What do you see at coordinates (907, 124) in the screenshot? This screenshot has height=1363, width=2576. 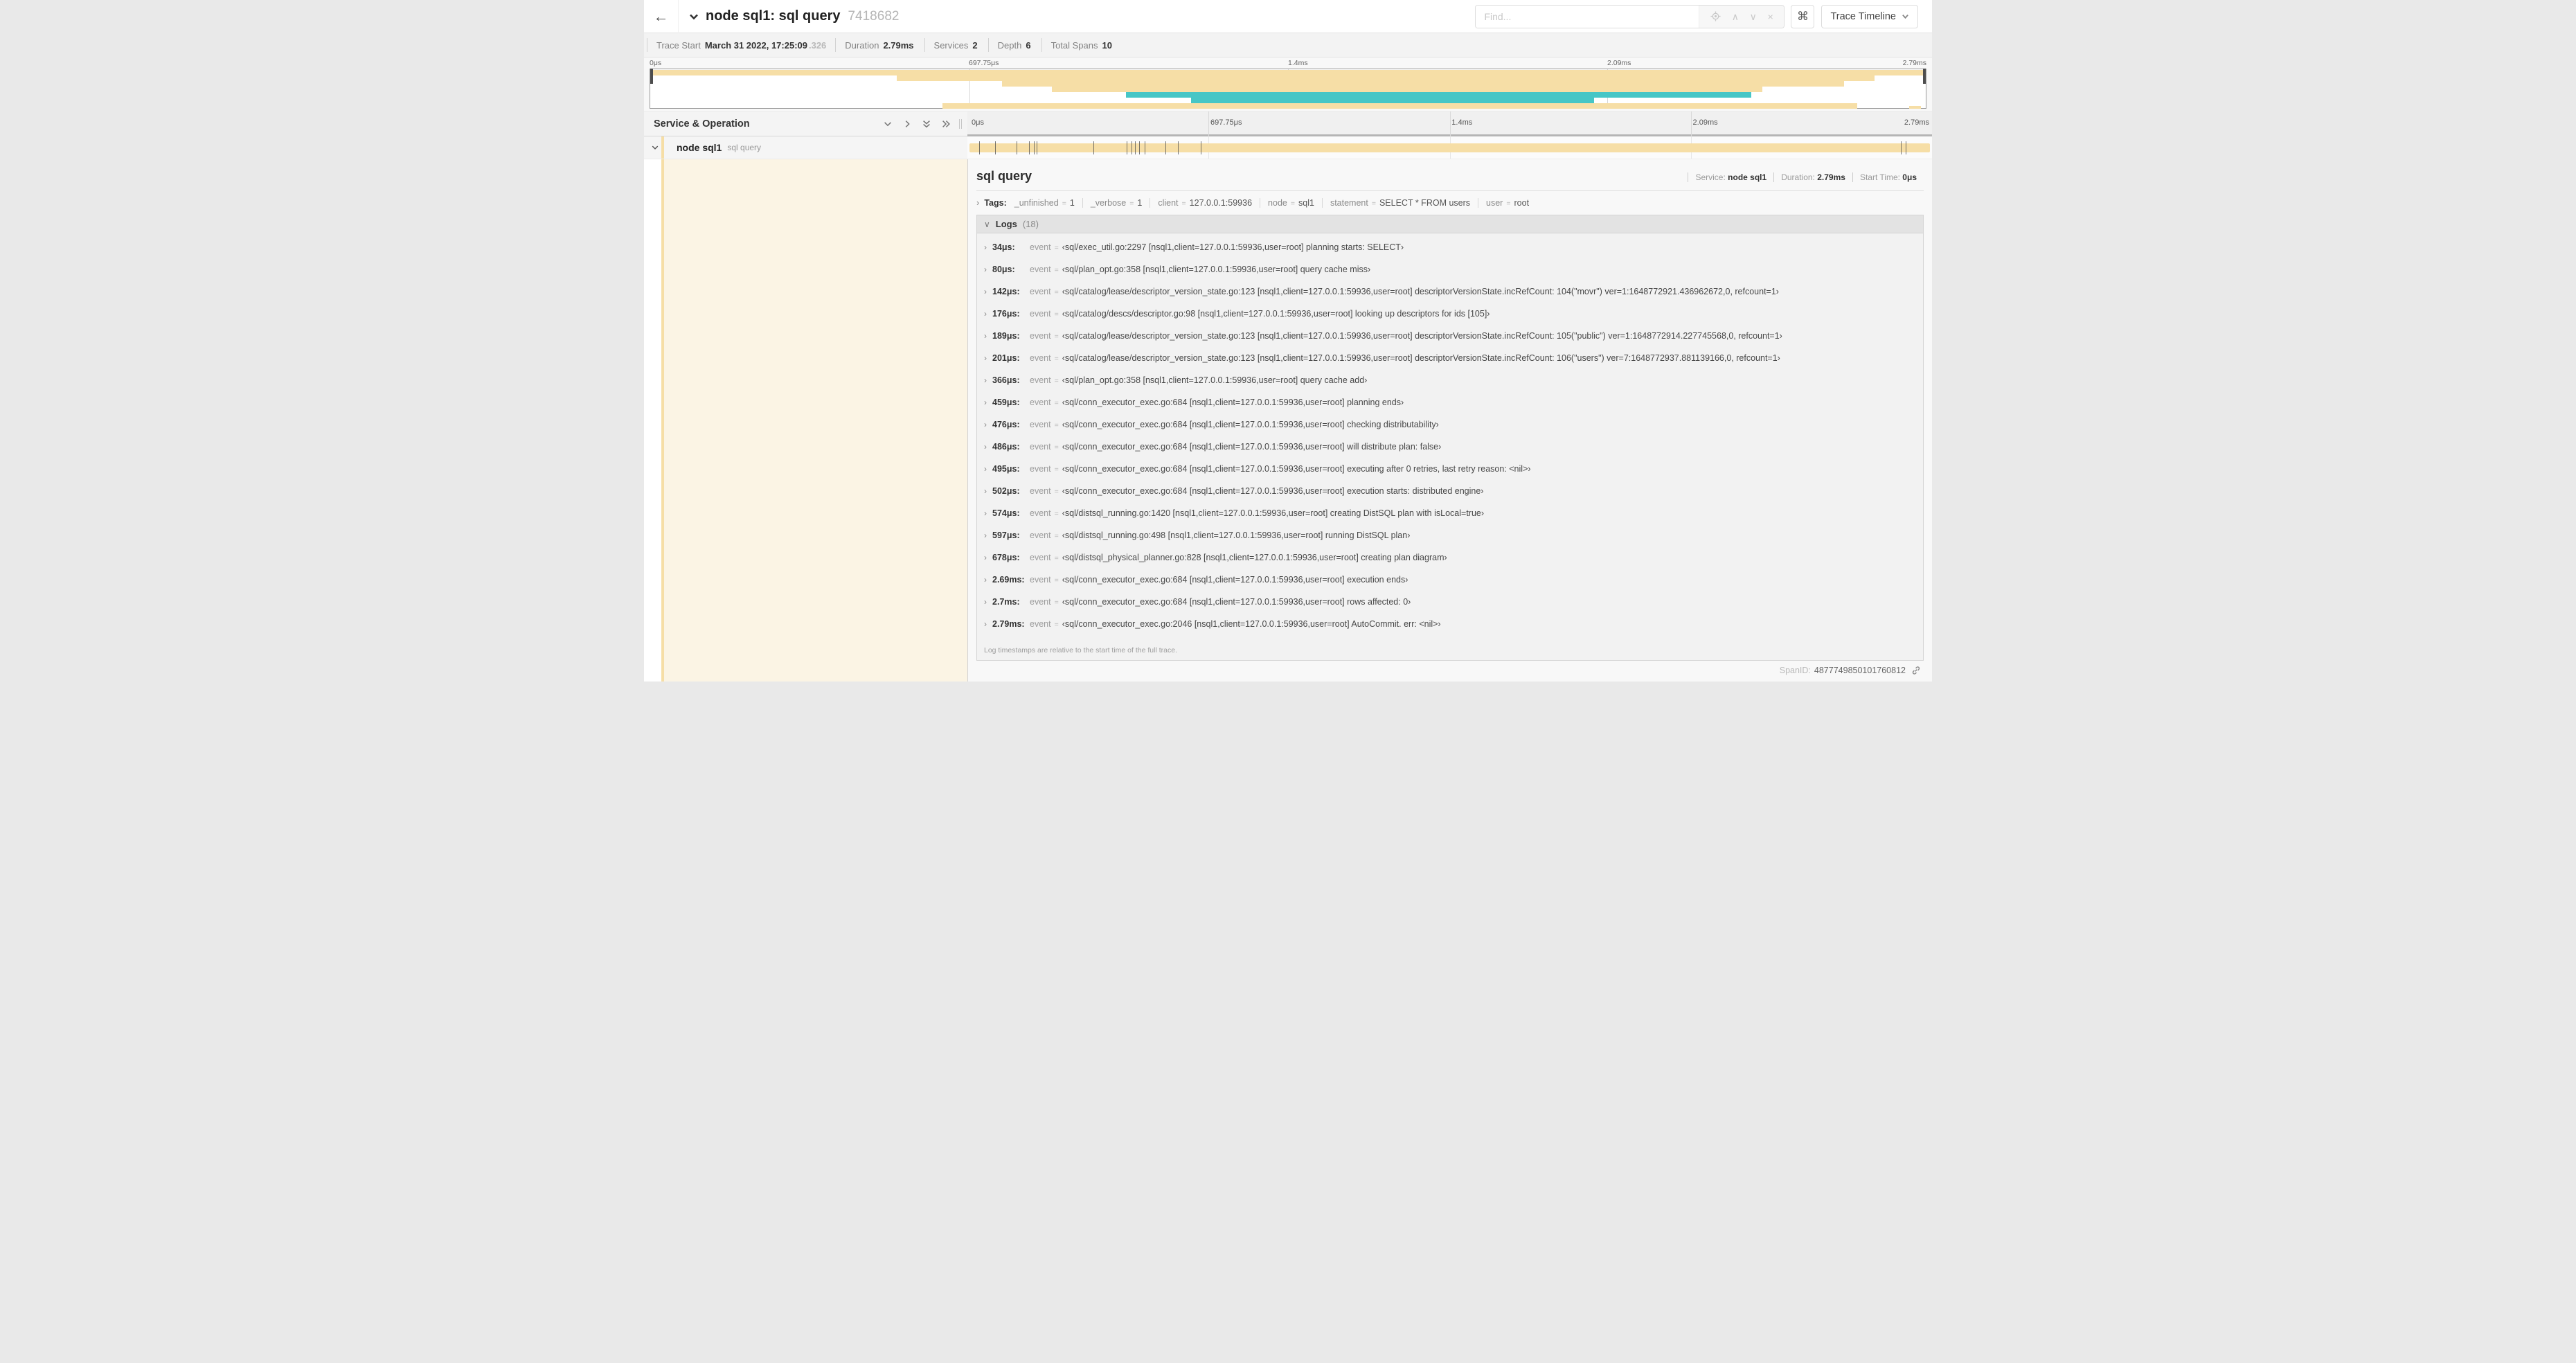 I see `expand-one-icon` at bounding box center [907, 124].